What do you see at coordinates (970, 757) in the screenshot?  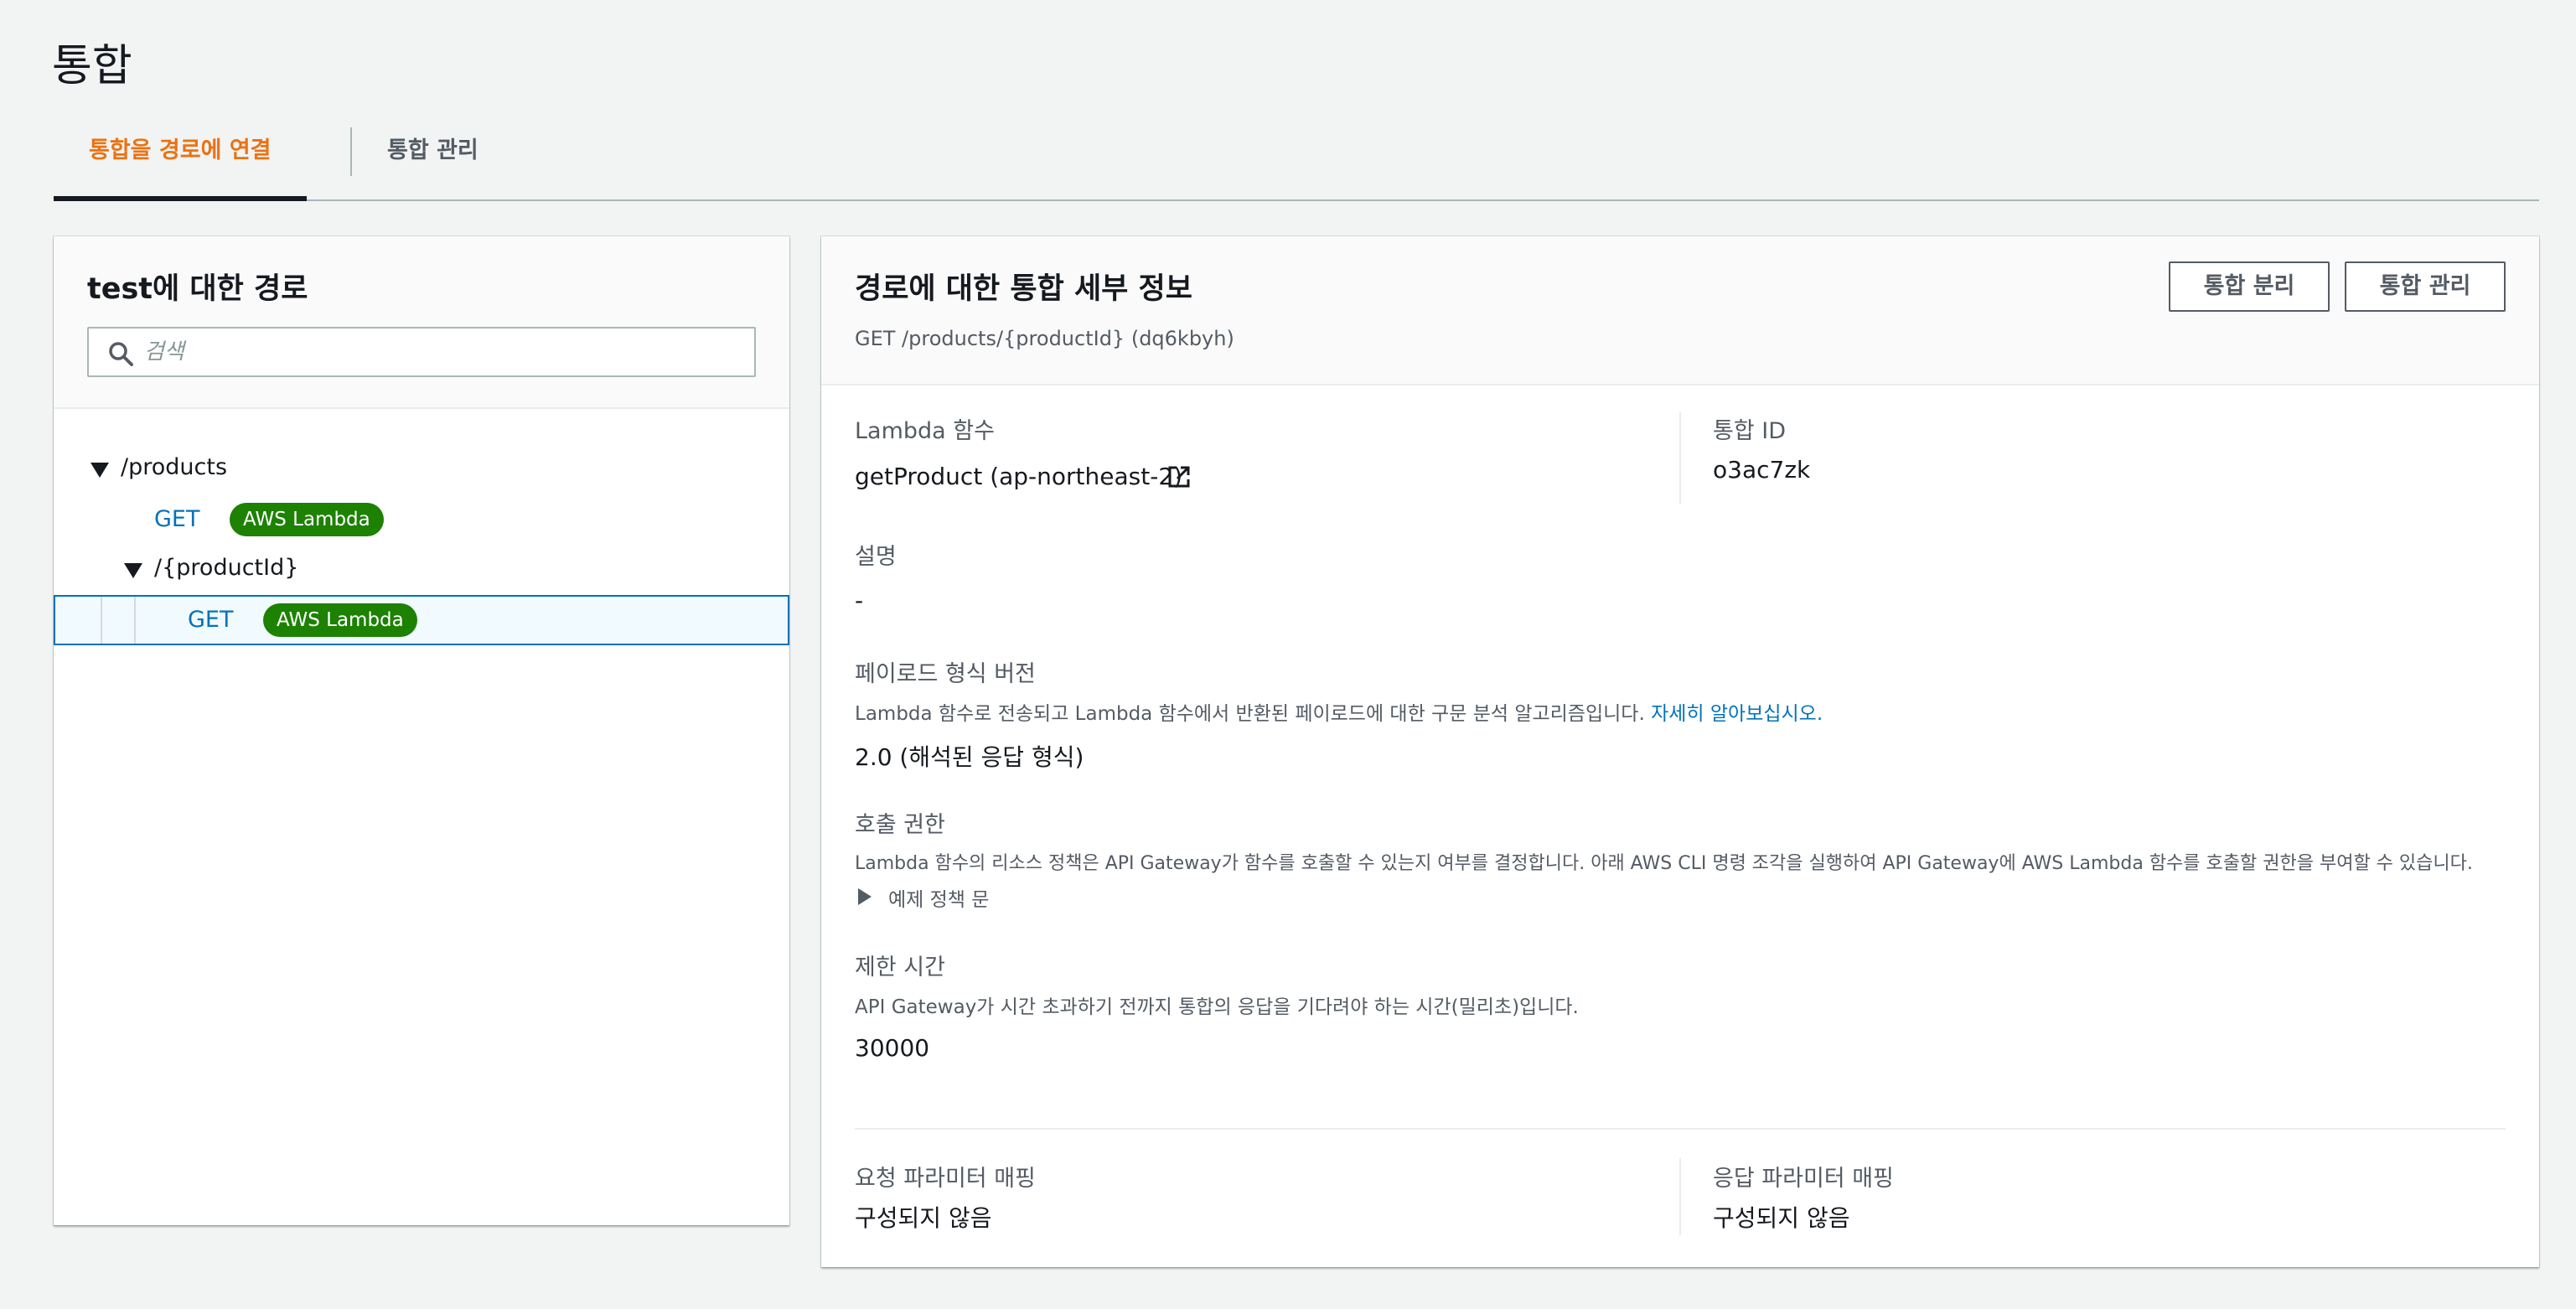 I see `payload-version-value: 2.0 (해석된 응답 형식)` at bounding box center [970, 757].